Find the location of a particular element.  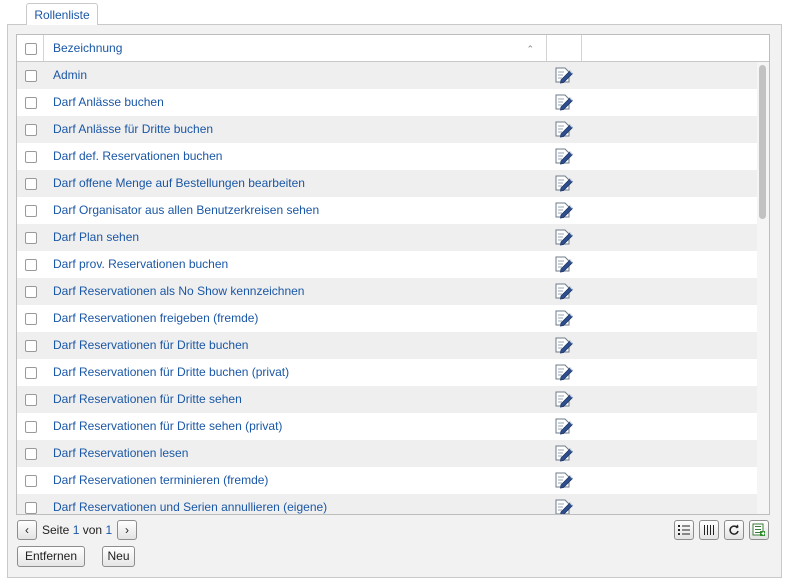

role-name-link: Darf prov. Reservationen buchen is located at coordinates (140, 264).